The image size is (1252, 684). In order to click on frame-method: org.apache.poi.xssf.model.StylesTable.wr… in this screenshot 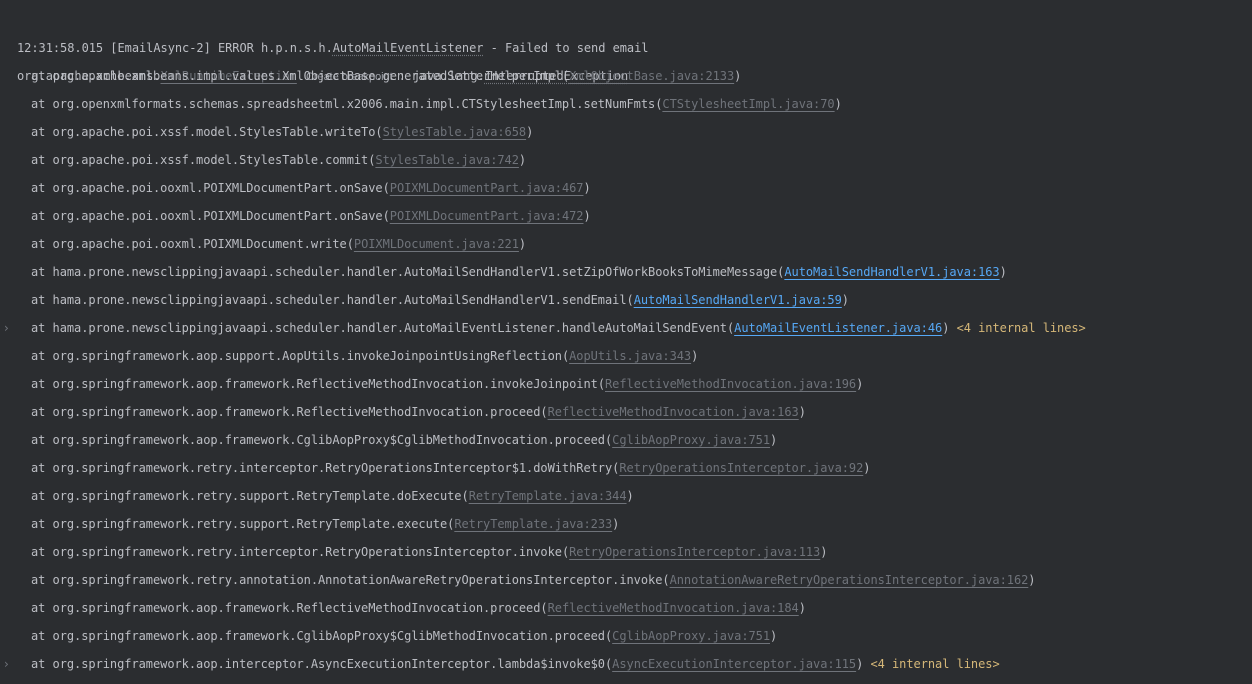, I will do `click(214, 132)`.